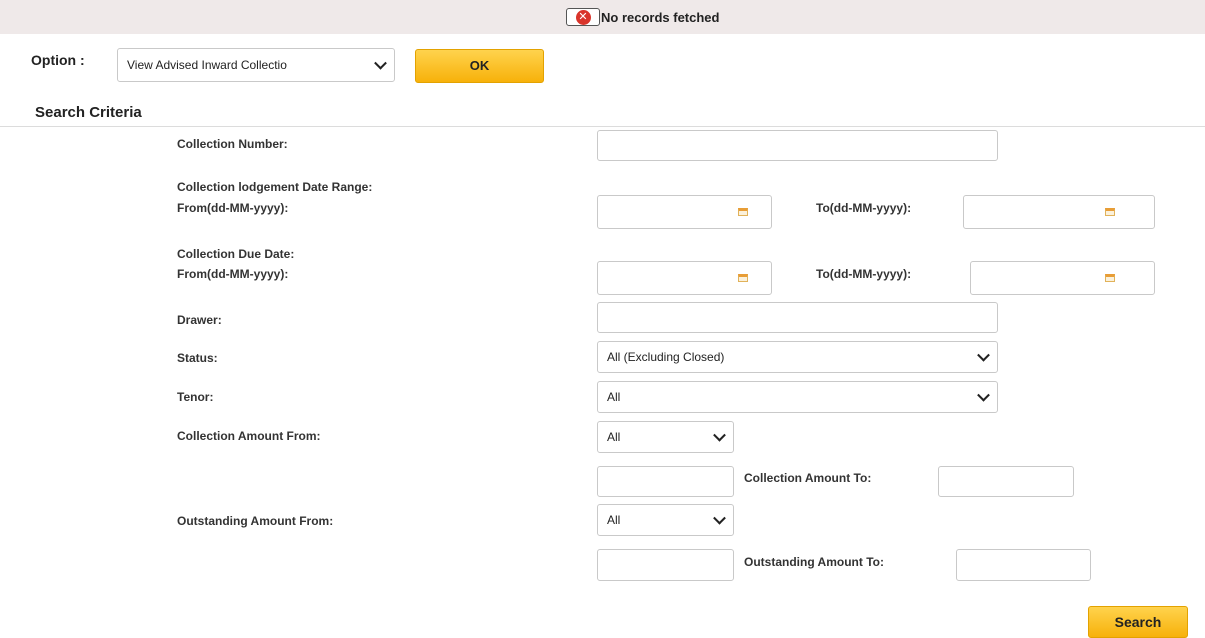 The height and width of the screenshot is (638, 1205). I want to click on collection-amount-from-value: All, so click(614, 437).